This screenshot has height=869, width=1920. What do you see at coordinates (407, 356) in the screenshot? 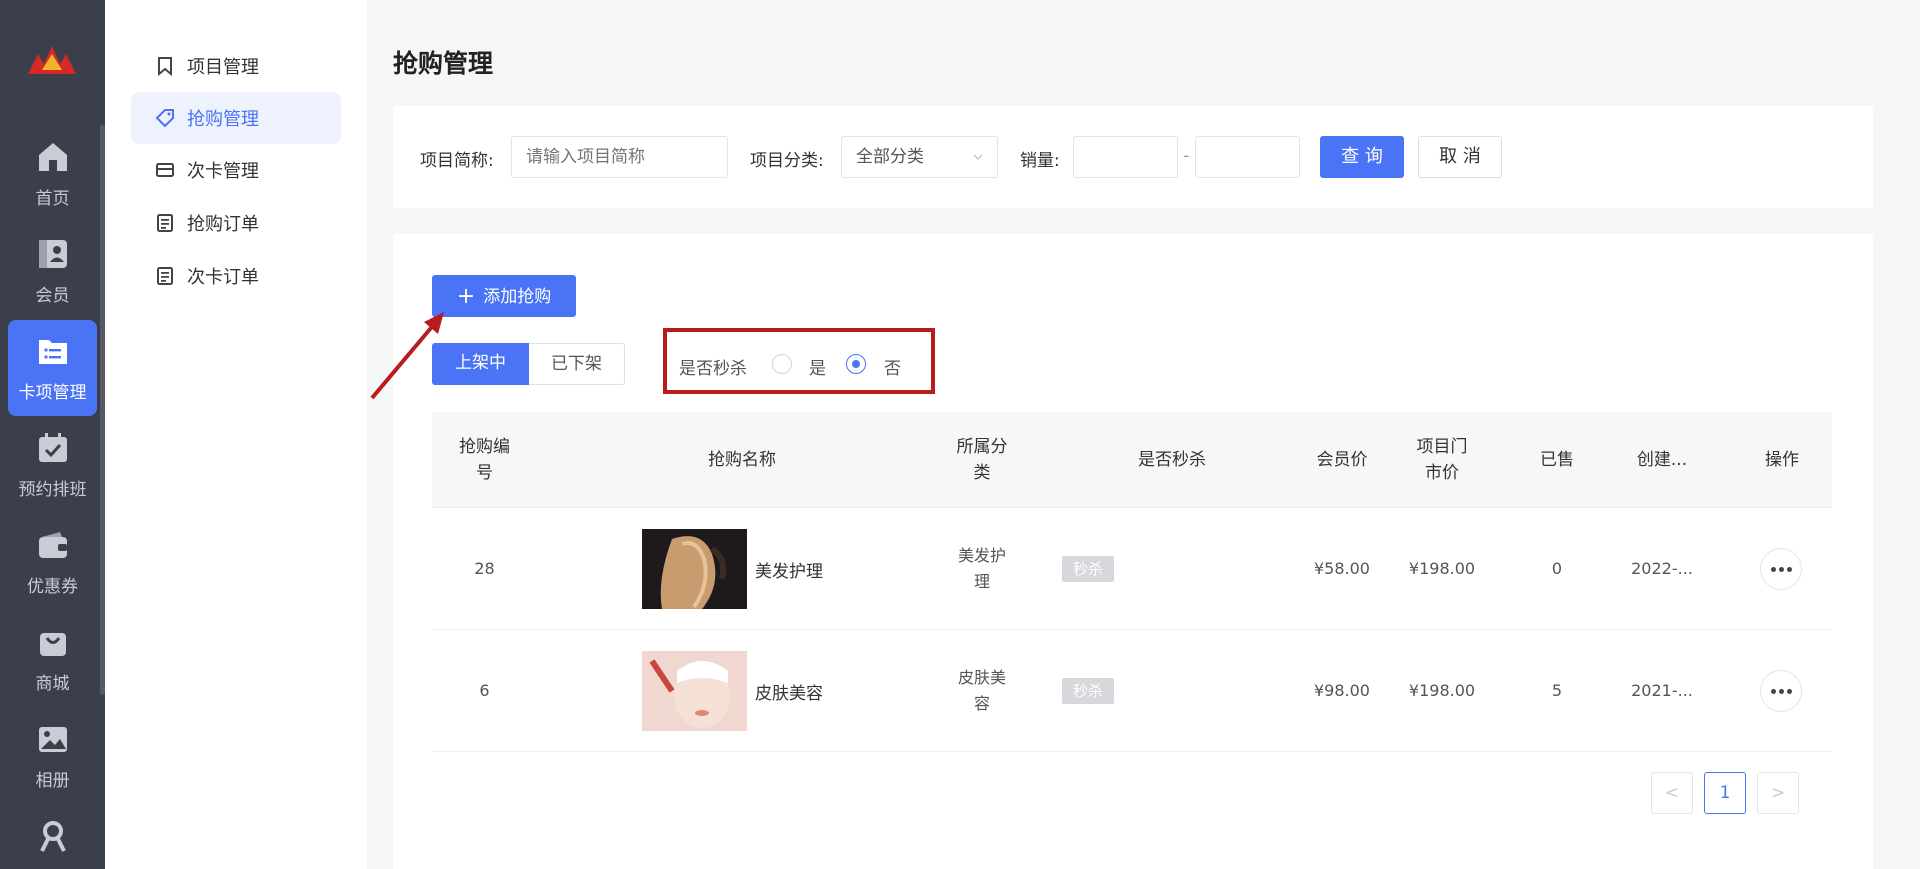
I see `annotation-arrow` at bounding box center [407, 356].